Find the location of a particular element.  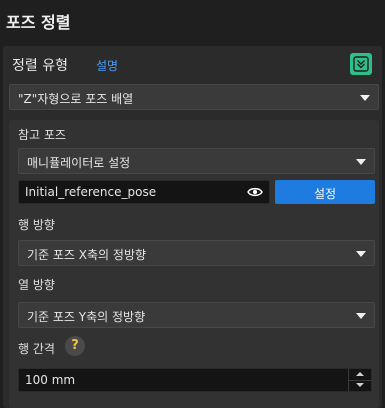

row-spacing-field: 100 mm is located at coordinates (195, 380).